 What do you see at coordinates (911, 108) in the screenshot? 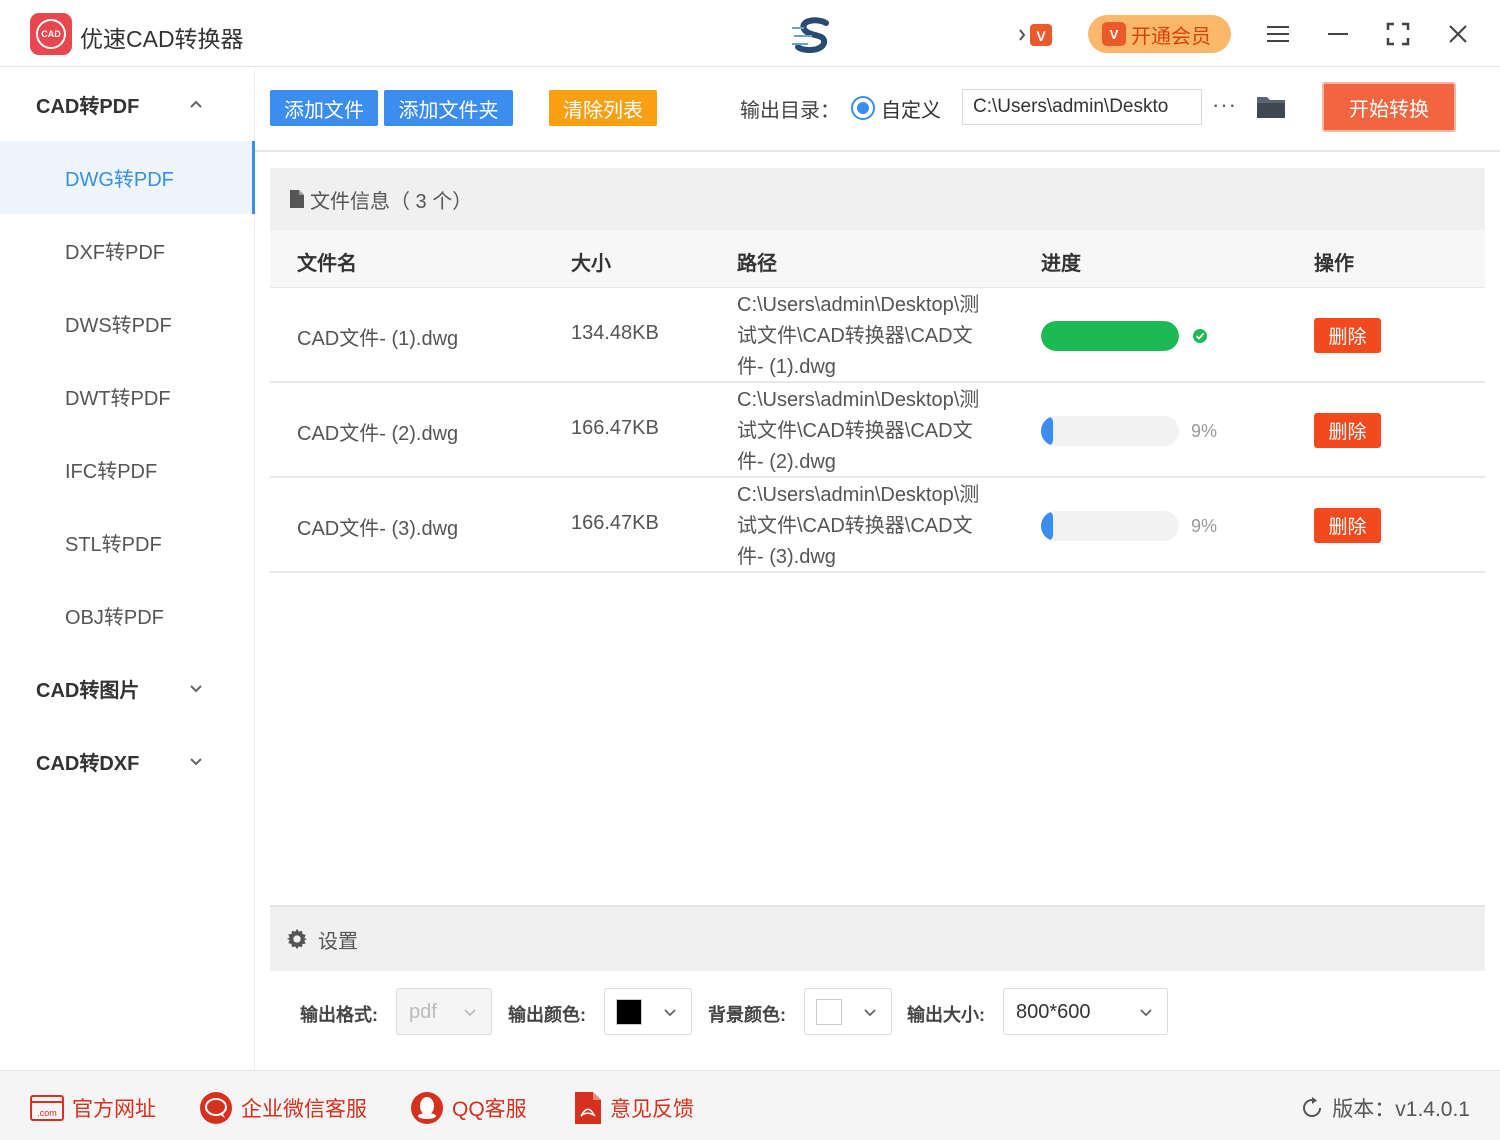
I see `custom-radio-label: 自定义` at bounding box center [911, 108].